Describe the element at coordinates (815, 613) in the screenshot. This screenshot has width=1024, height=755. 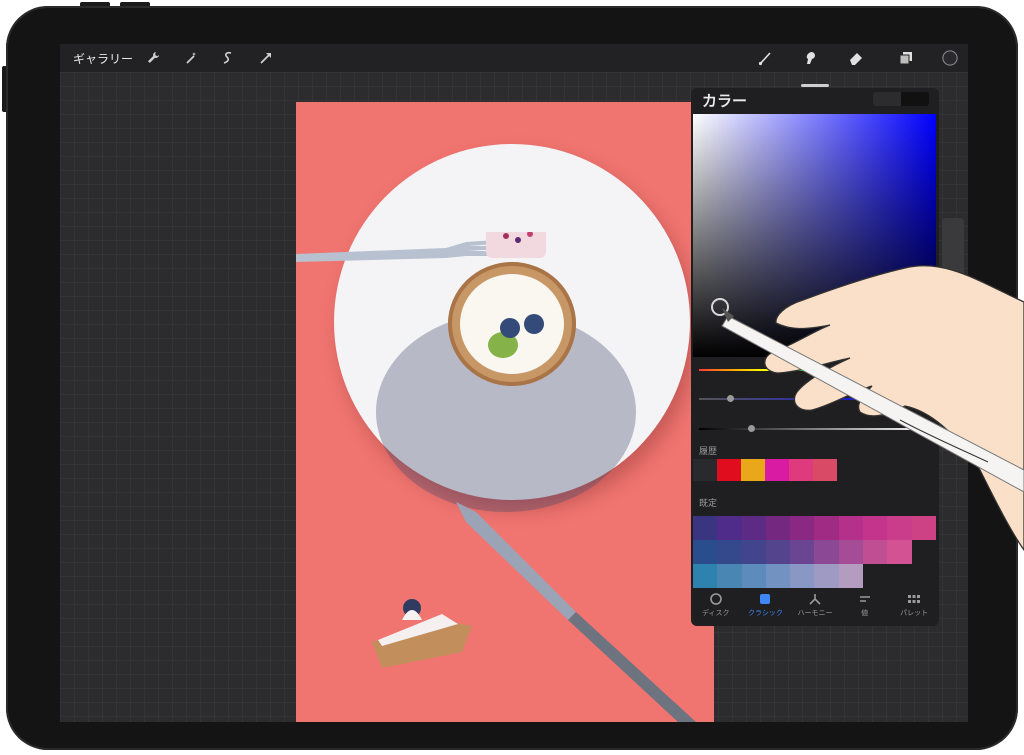
I see `tab-label: ハーモニー` at that location.